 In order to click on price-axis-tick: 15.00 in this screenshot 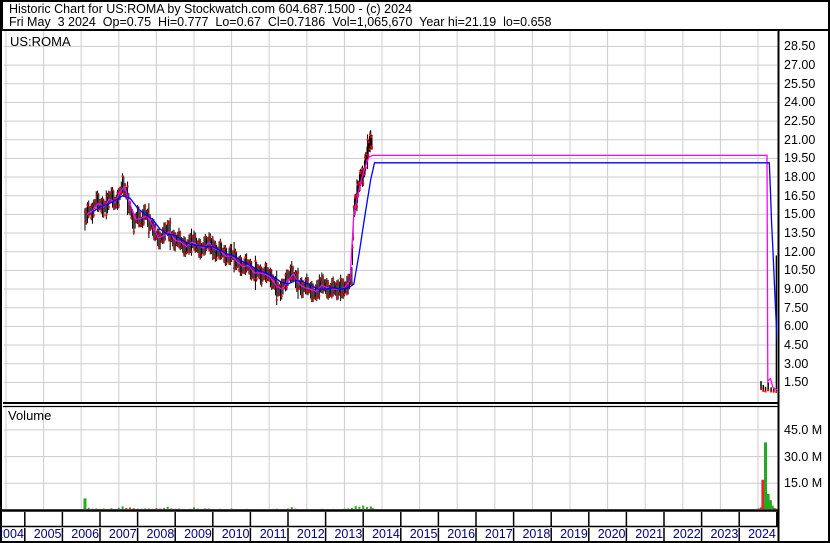, I will do `click(800, 214)`.